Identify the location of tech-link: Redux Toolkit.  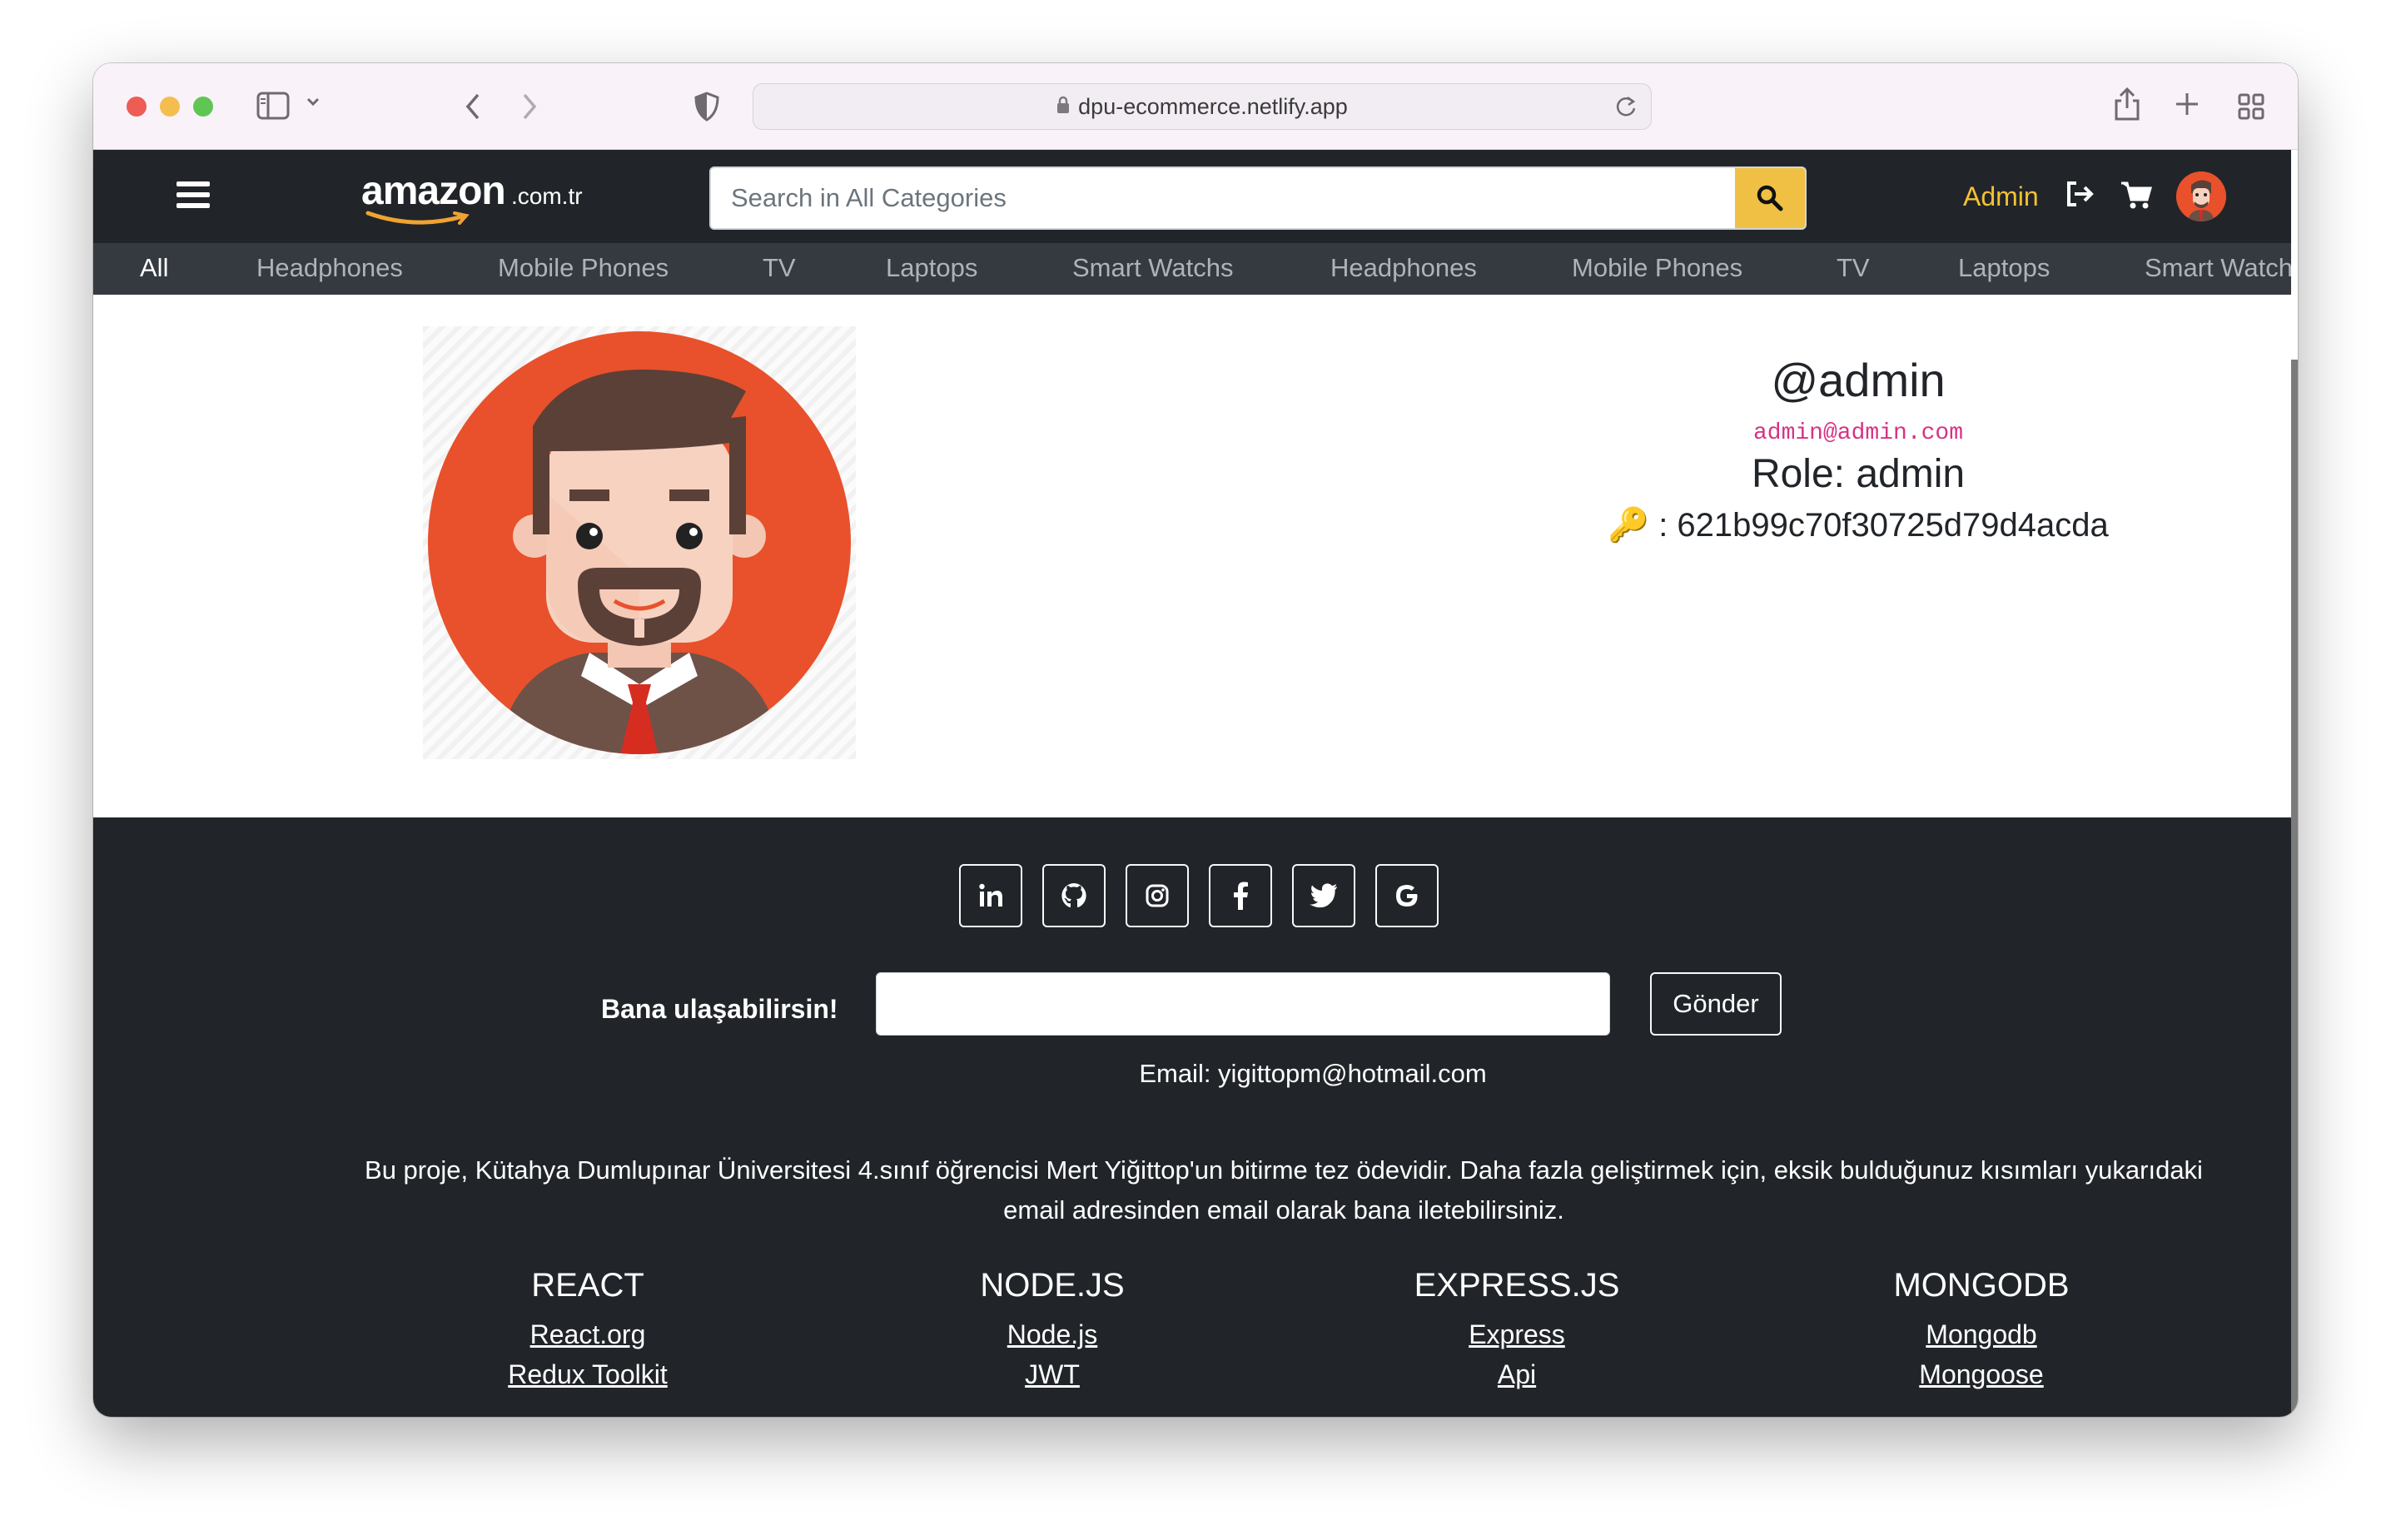
(587, 1374).